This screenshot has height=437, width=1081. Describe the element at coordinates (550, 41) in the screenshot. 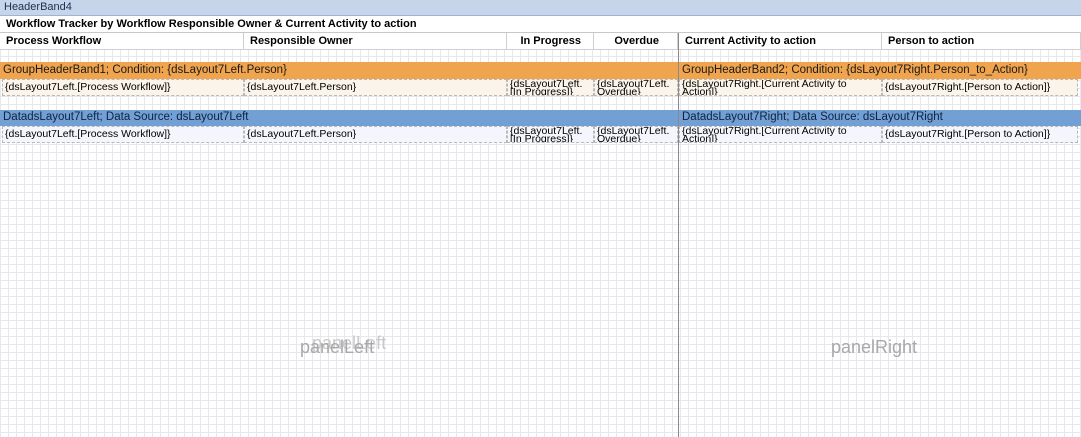

I see `column-header-in-progress: In Progress` at that location.